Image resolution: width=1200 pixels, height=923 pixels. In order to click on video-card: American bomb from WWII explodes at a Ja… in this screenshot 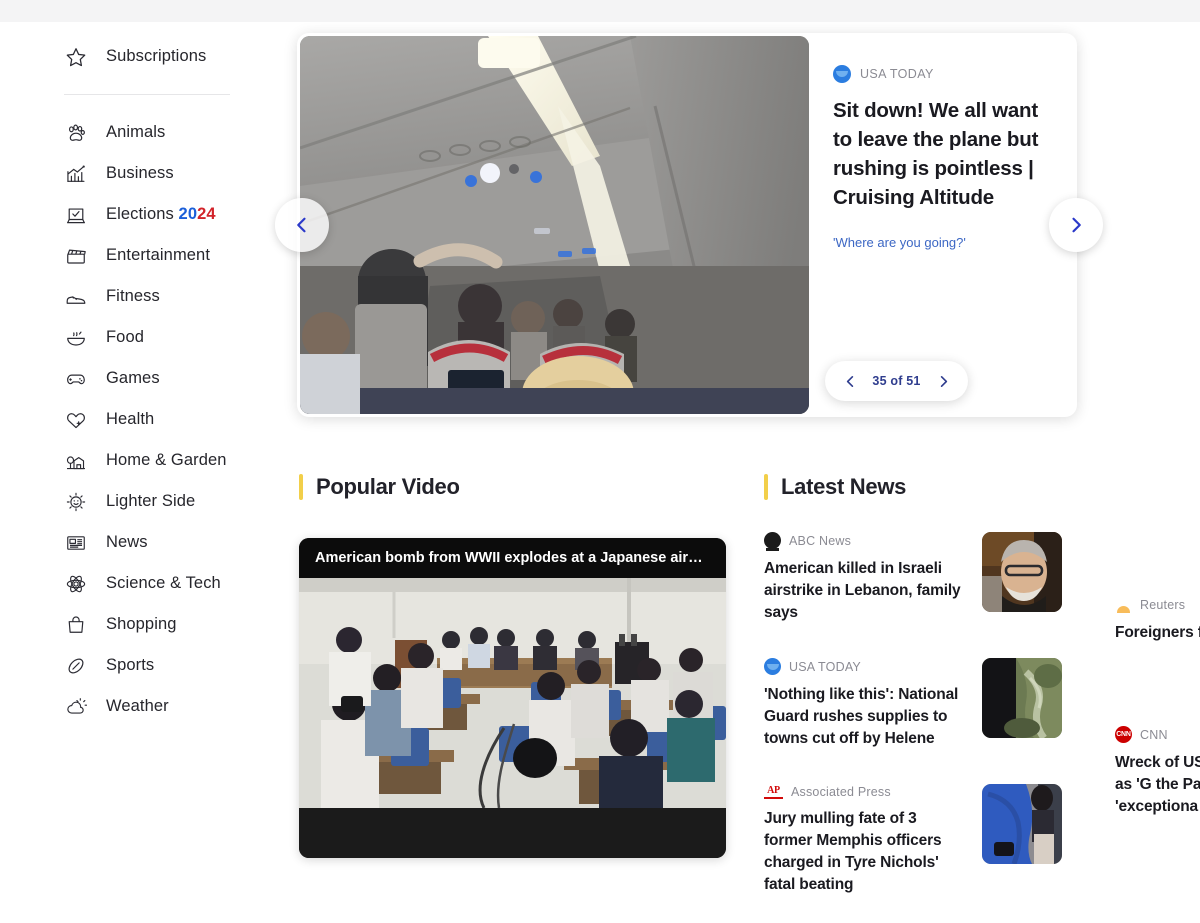, I will do `click(512, 698)`.